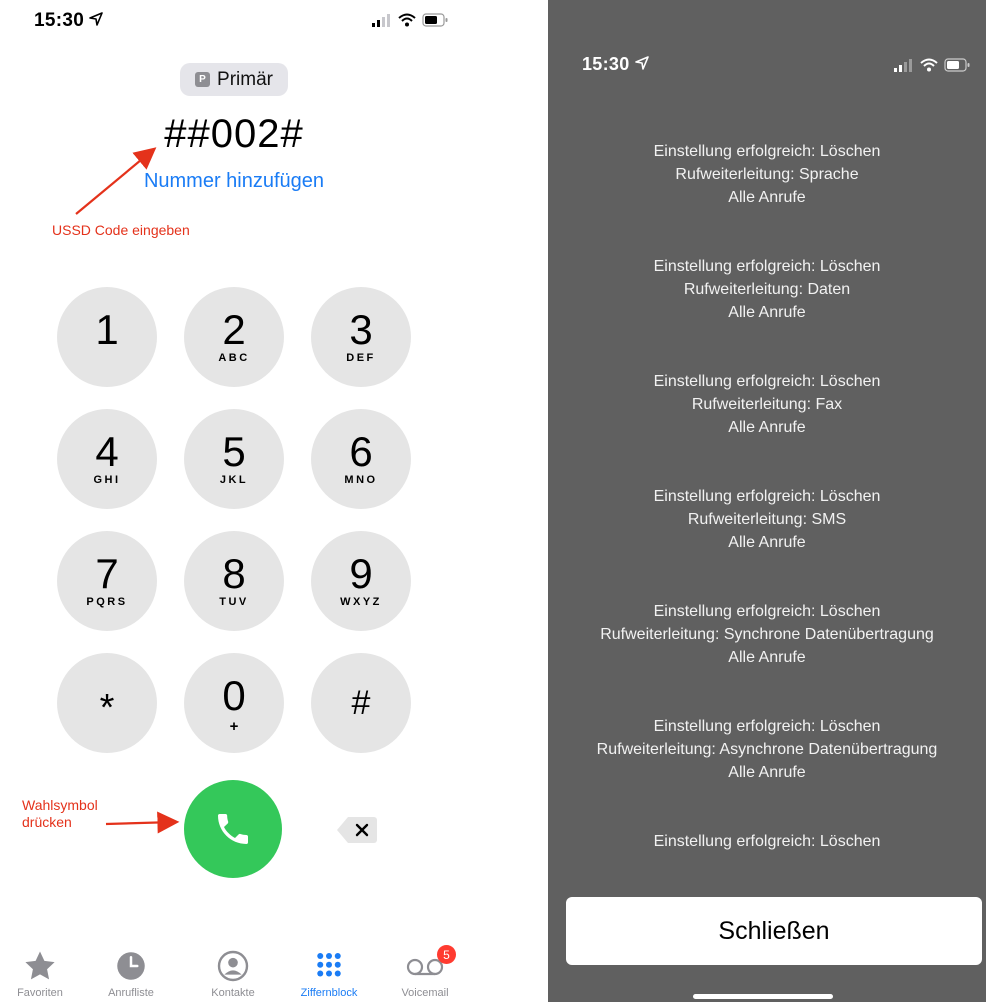 The image size is (986, 1002). What do you see at coordinates (68, 21) in the screenshot?
I see `status-time: 15:30` at bounding box center [68, 21].